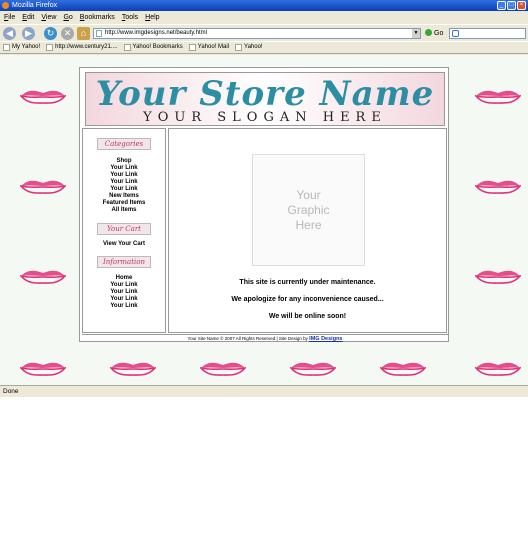 This screenshot has height=550, width=528. What do you see at coordinates (501, 5) in the screenshot?
I see `minimize-button: _` at bounding box center [501, 5].